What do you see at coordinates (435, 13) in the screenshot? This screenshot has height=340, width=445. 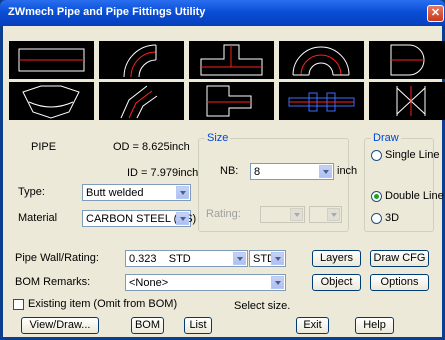 I see `close-icon: ✕` at bounding box center [435, 13].